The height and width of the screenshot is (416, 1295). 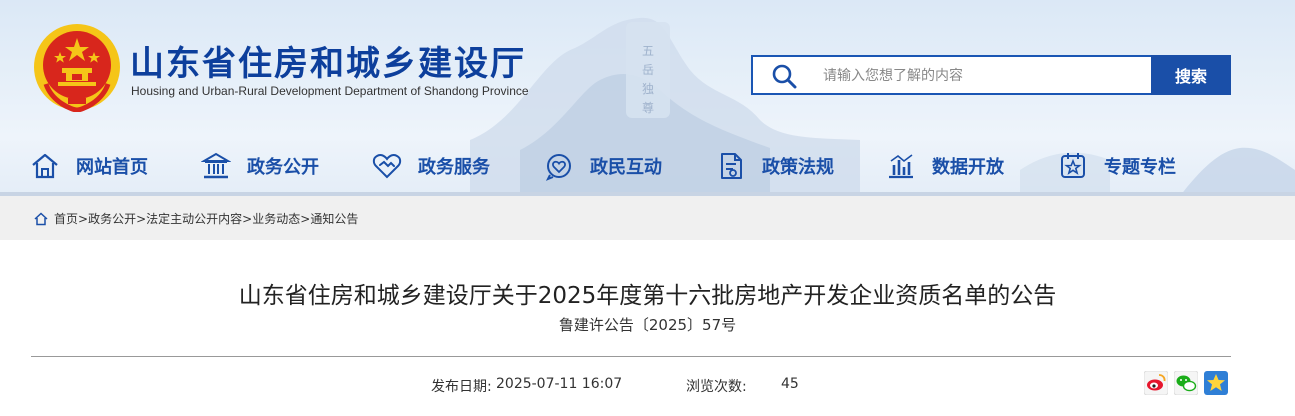 What do you see at coordinates (731, 166) in the screenshot?
I see `document-icon` at bounding box center [731, 166].